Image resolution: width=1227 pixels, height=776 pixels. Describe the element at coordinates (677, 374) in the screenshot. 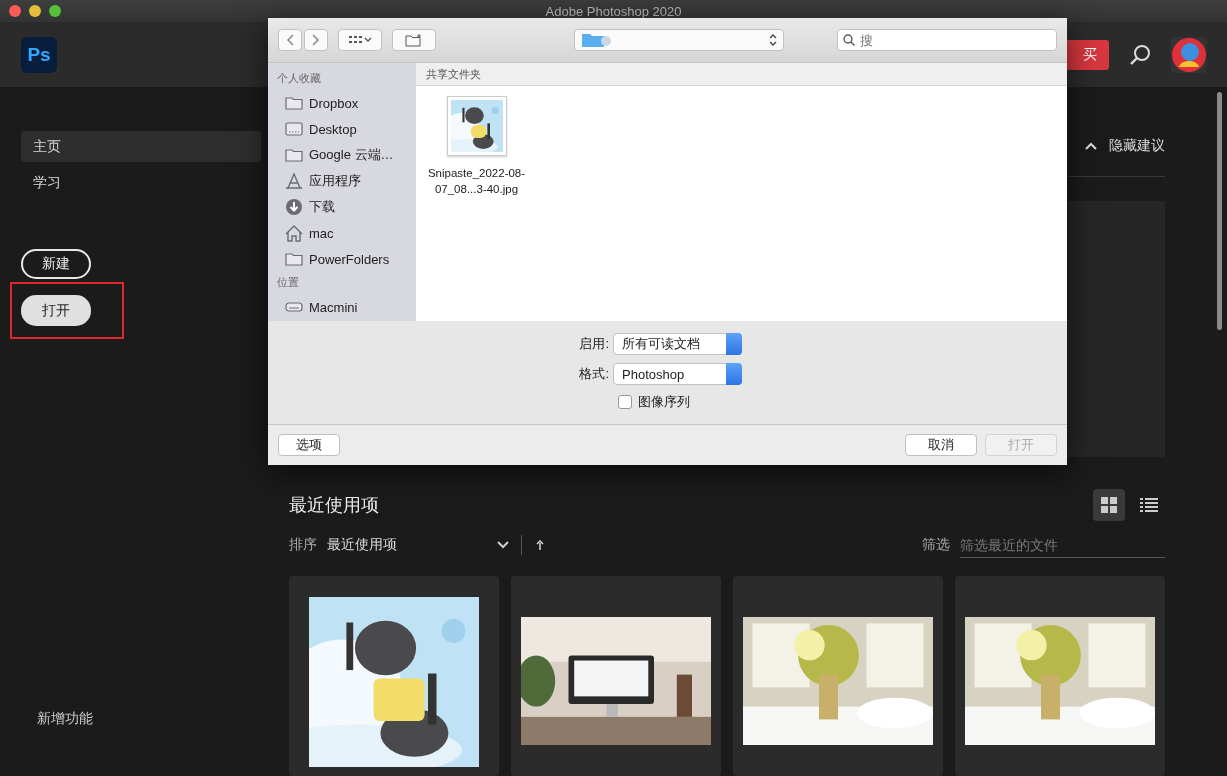

I see `format-dropdown: Photoshop` at that location.